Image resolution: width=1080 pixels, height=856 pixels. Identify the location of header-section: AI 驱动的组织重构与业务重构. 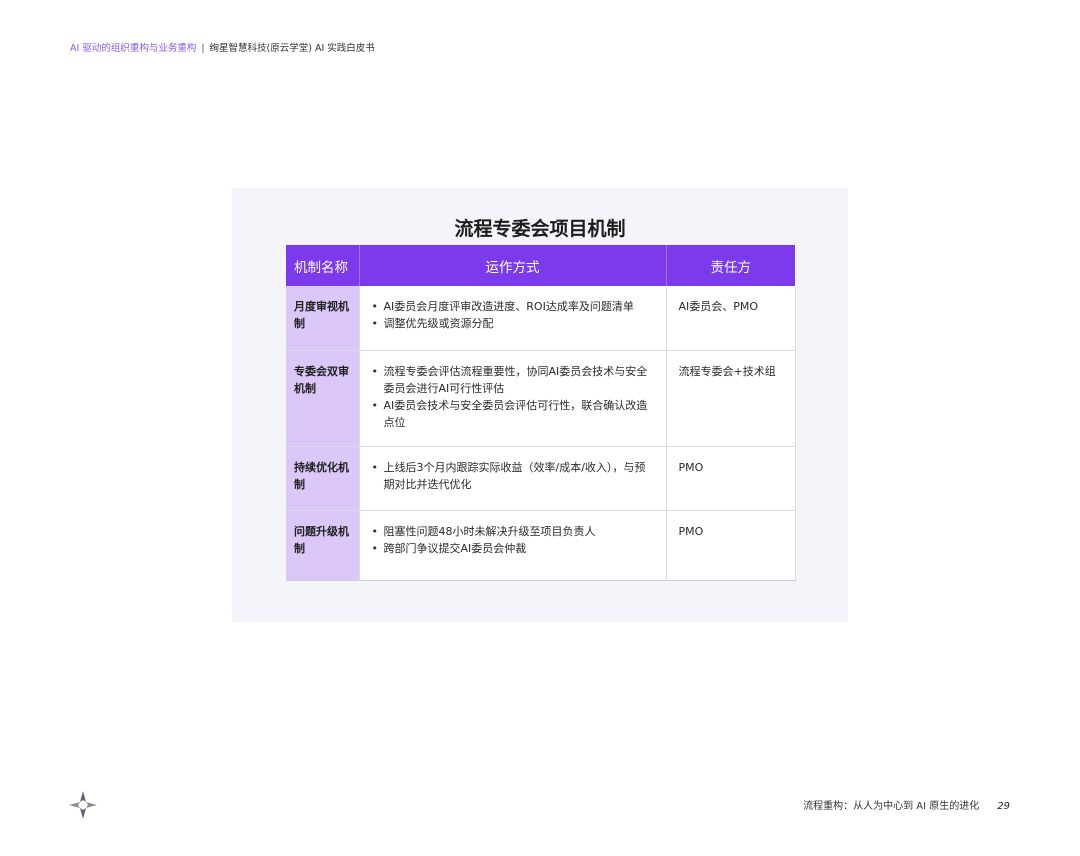
(133, 48).